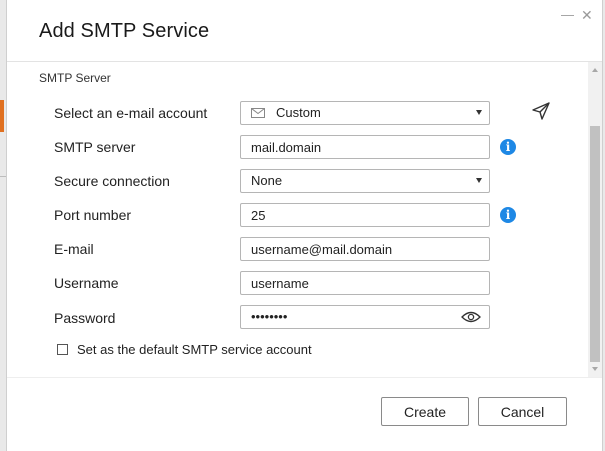 Image resolution: width=605 pixels, height=451 pixels. Describe the element at coordinates (93, 215) in the screenshot. I see `port-number-label: Port number` at that location.